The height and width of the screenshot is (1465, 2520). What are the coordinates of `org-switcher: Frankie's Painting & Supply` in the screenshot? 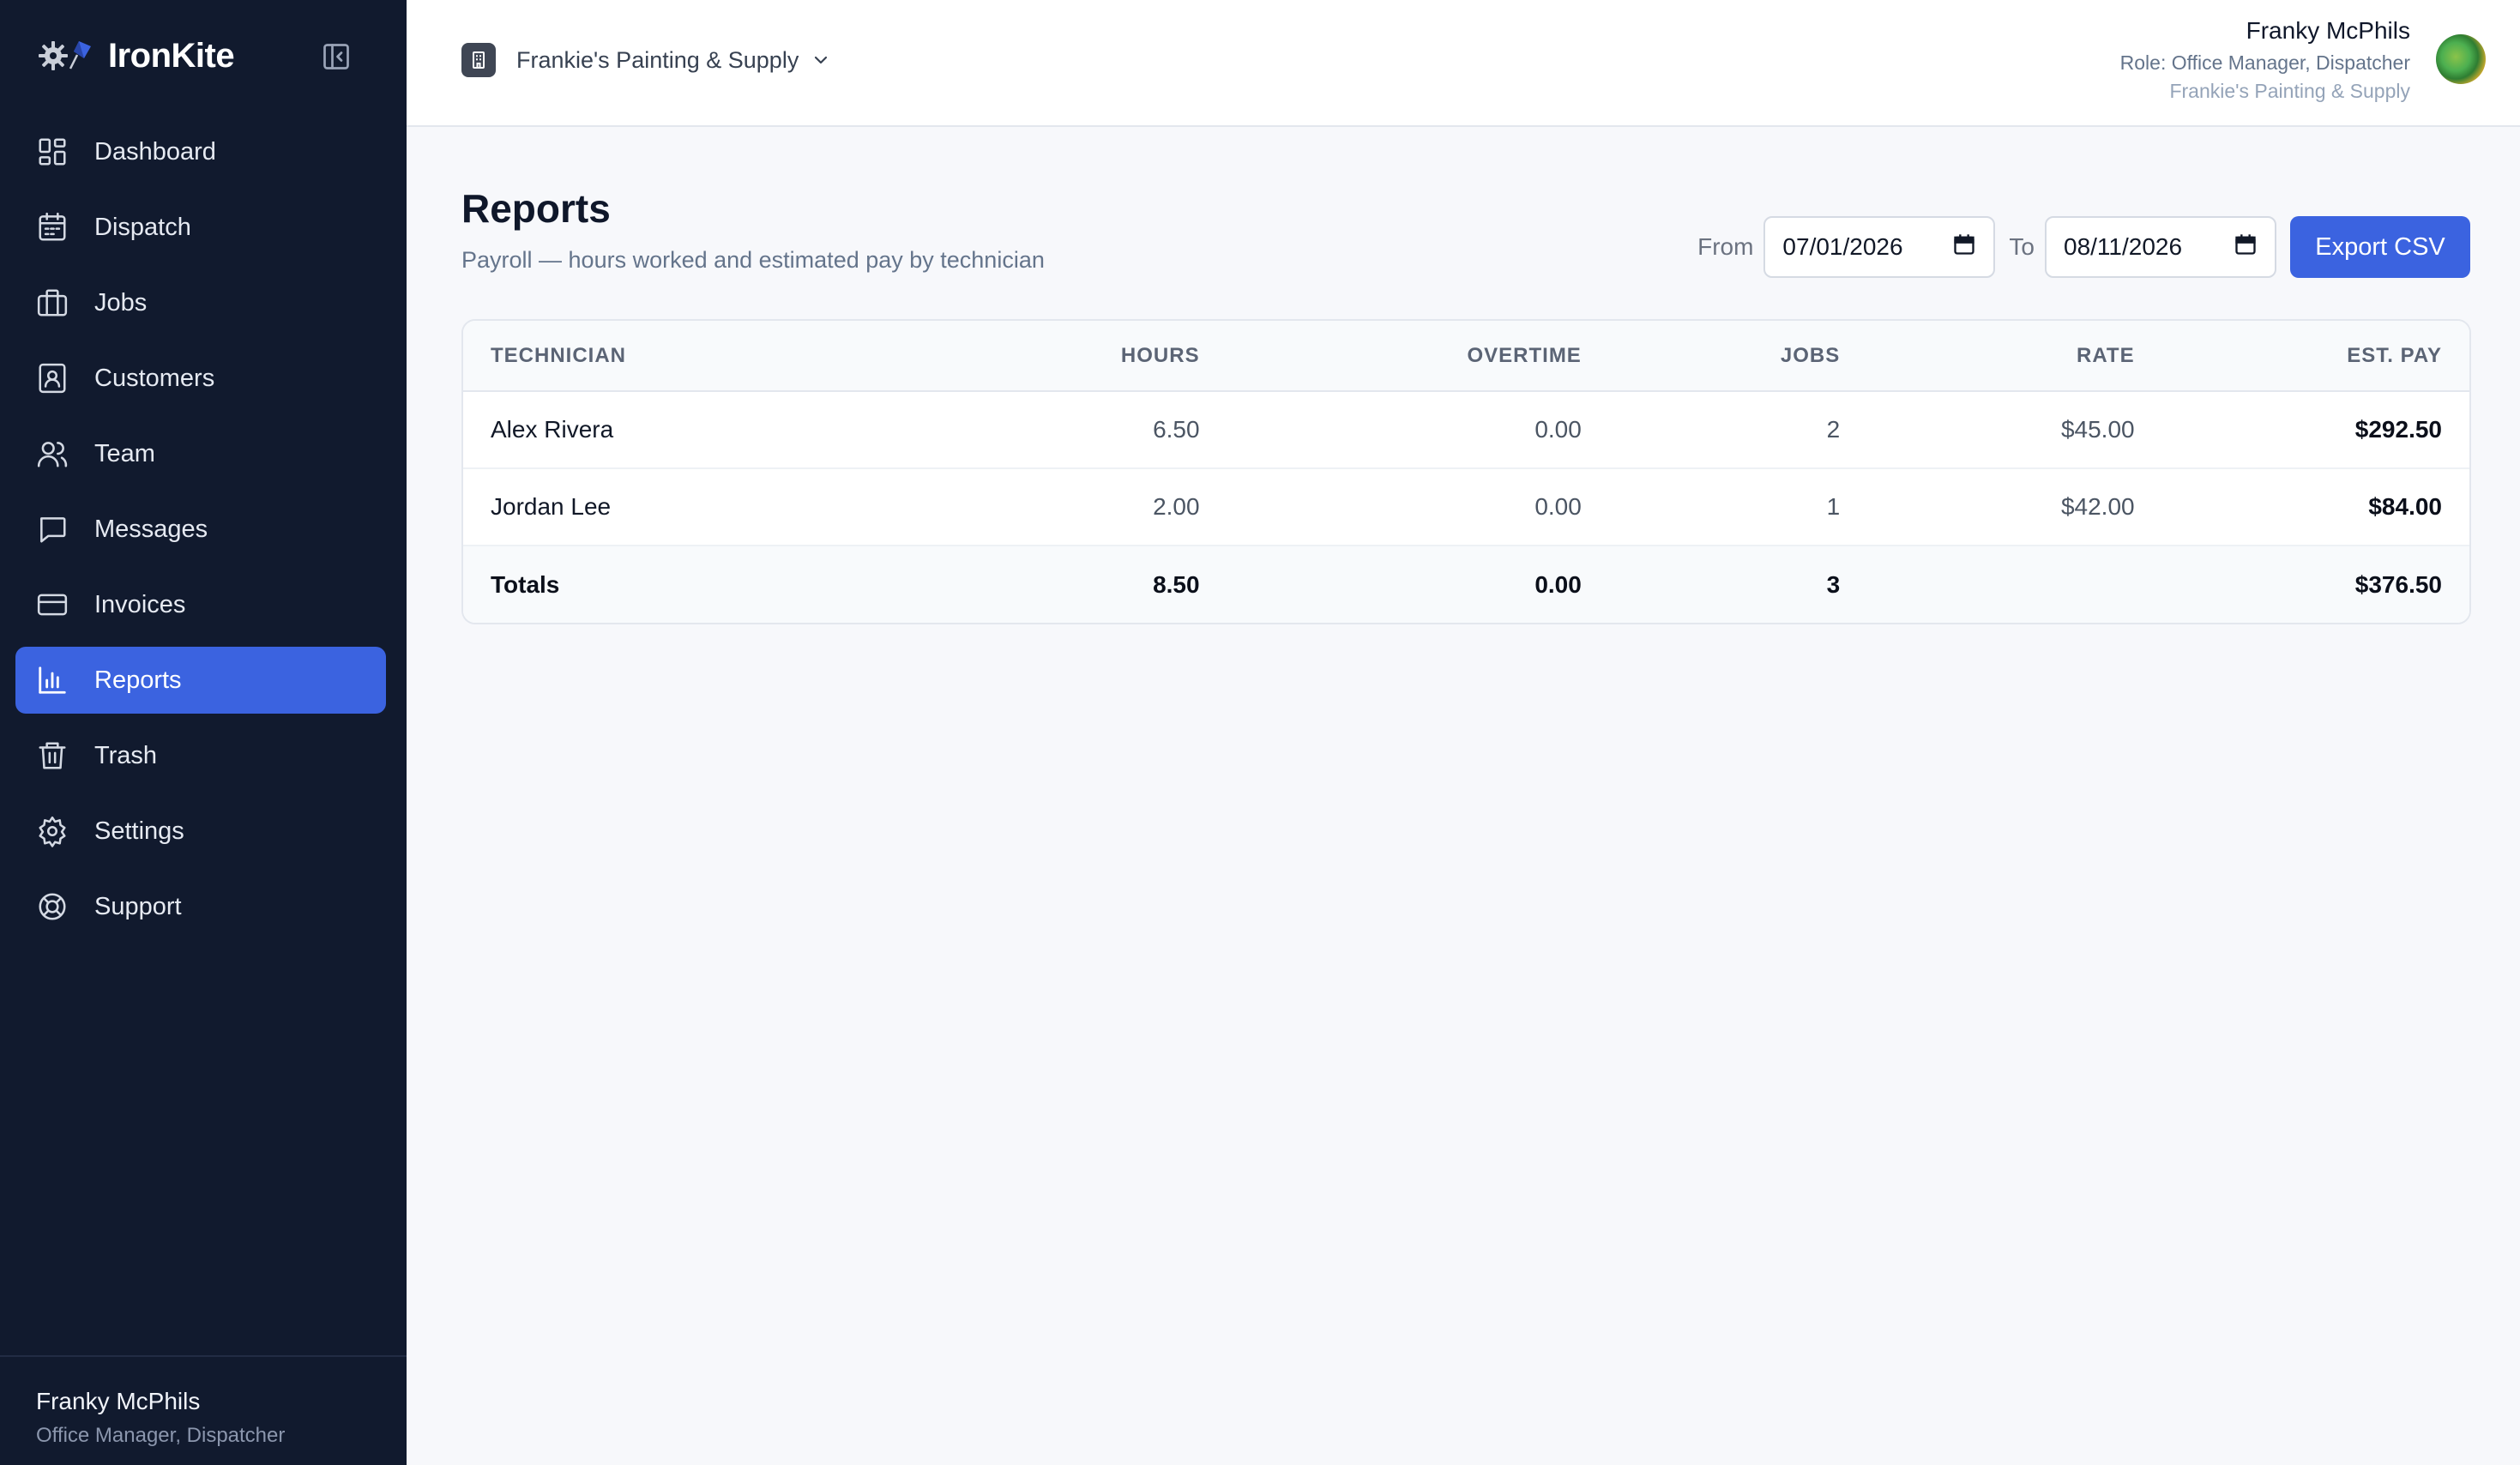 It's located at (648, 60).